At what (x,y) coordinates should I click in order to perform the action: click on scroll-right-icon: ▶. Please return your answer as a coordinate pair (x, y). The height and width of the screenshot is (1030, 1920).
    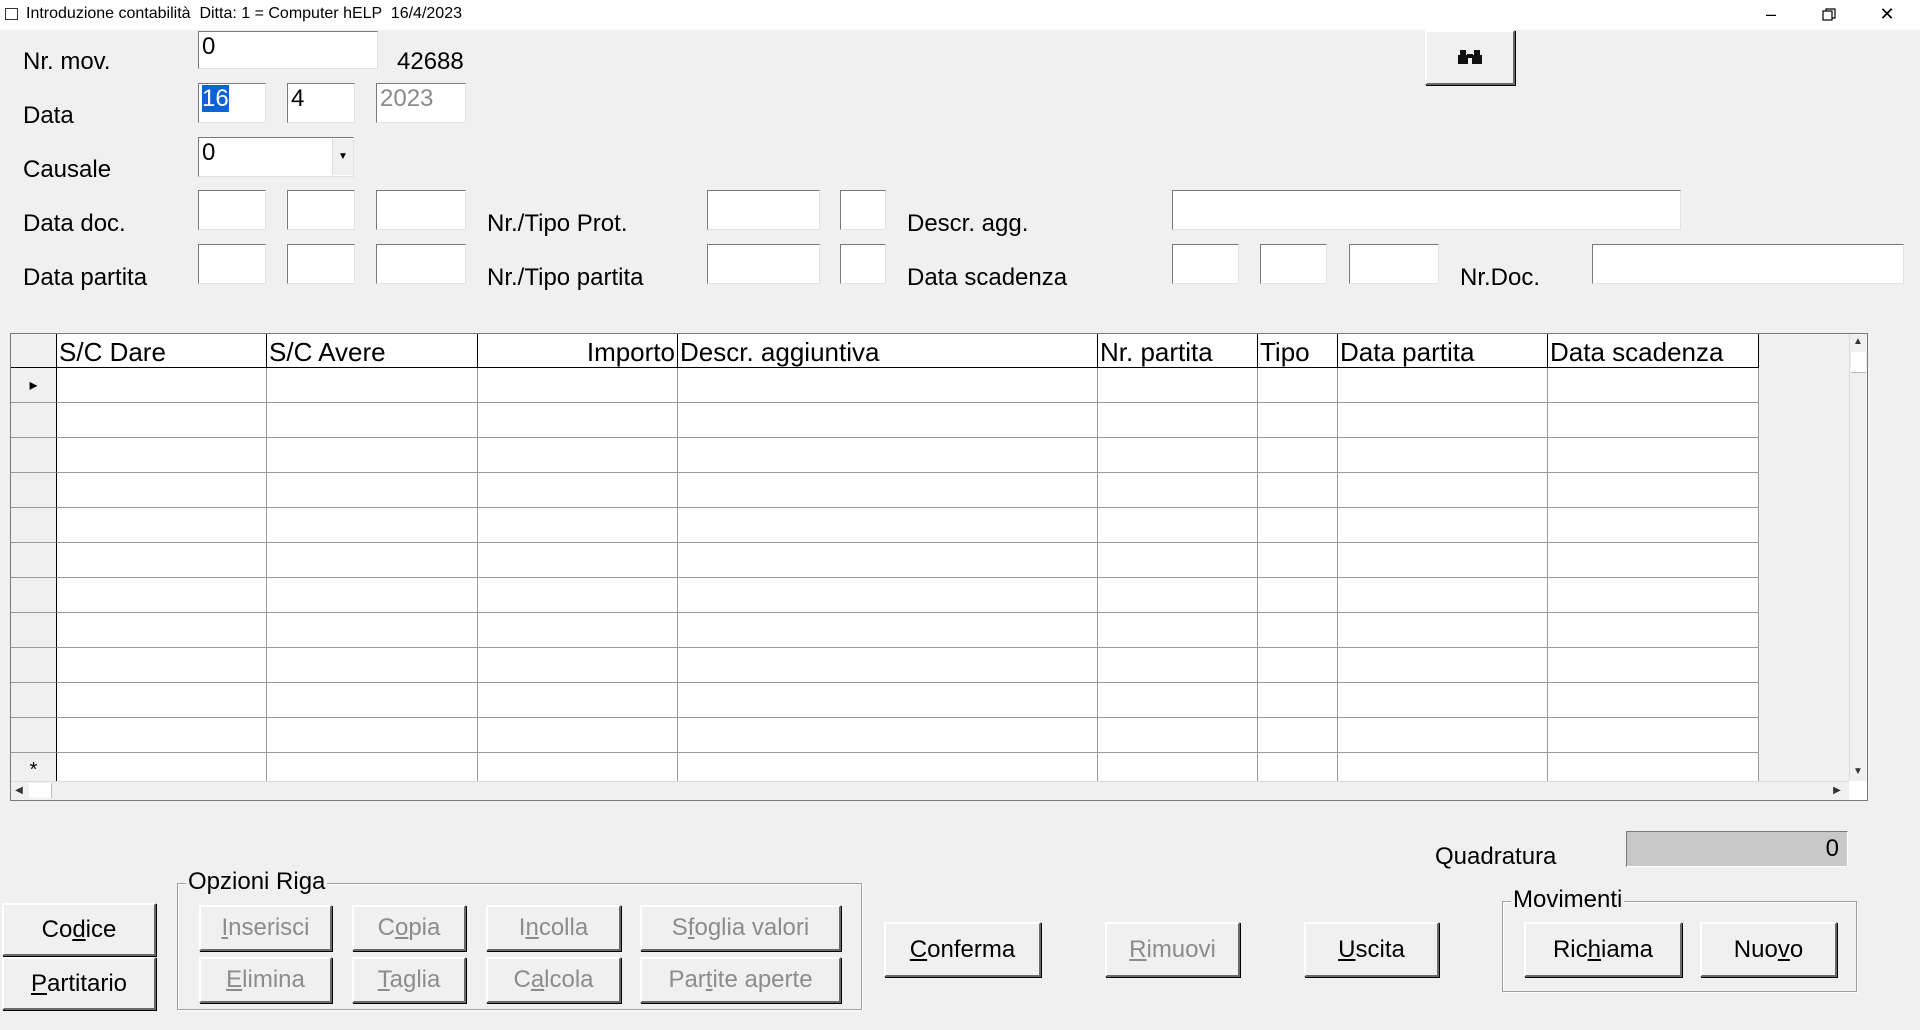
    Looking at the image, I should click on (1837, 791).